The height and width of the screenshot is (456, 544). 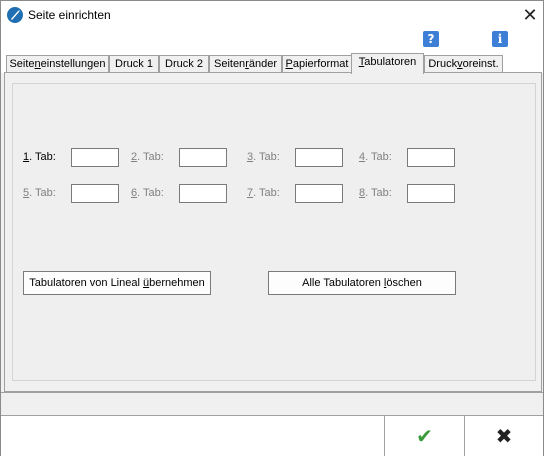 I want to click on tab4-input, so click(x=431, y=157).